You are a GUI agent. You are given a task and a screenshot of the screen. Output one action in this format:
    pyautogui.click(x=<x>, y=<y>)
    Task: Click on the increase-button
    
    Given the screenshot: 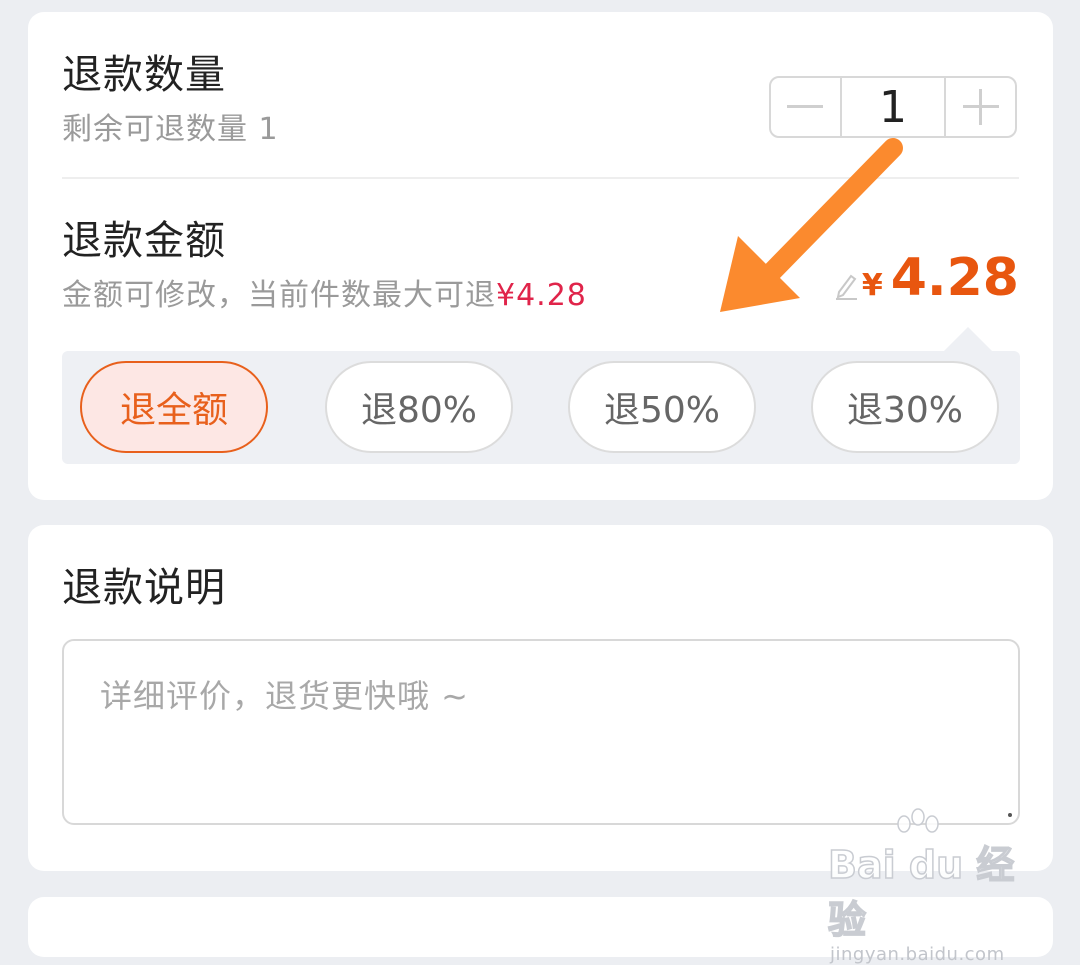 What is the action you would take?
    pyautogui.click(x=980, y=107)
    